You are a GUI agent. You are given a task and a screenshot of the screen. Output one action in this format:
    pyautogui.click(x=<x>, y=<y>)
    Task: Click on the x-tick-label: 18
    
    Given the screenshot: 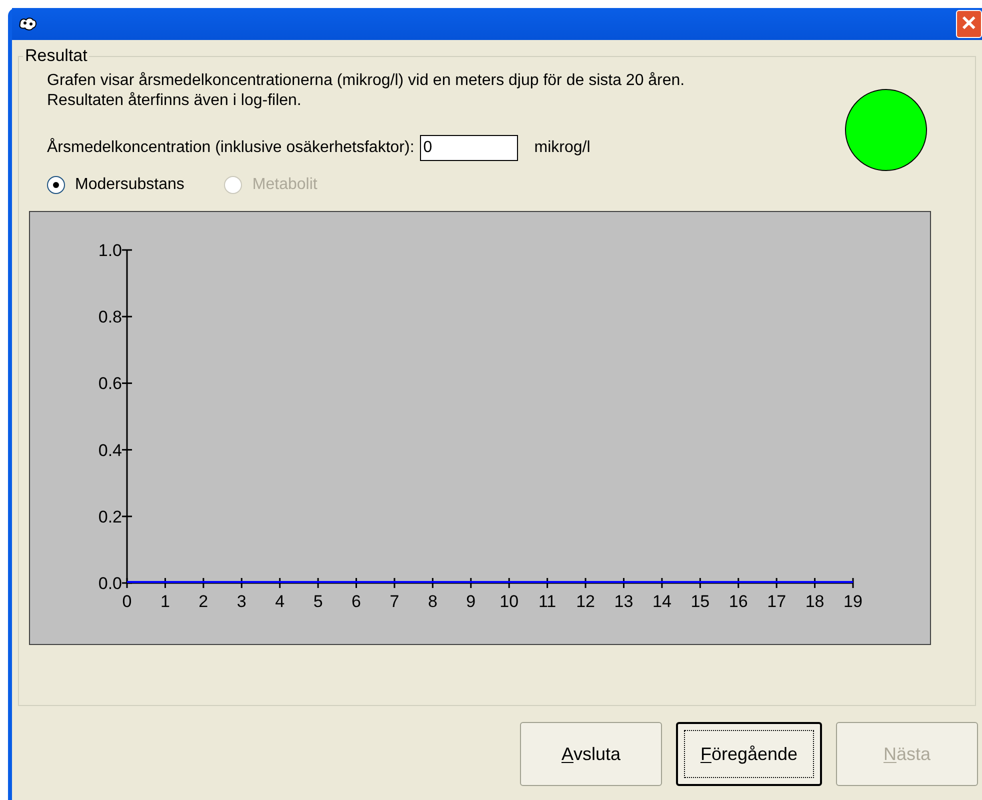 What is the action you would take?
    pyautogui.click(x=814, y=601)
    